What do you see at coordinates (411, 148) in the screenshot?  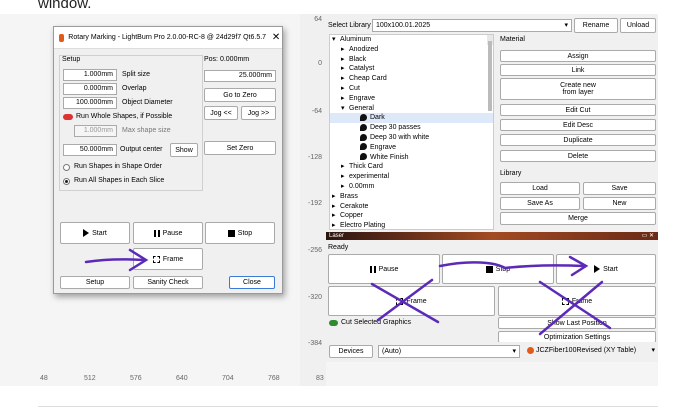 I see `tree-leaf-item: Engrave` at bounding box center [411, 148].